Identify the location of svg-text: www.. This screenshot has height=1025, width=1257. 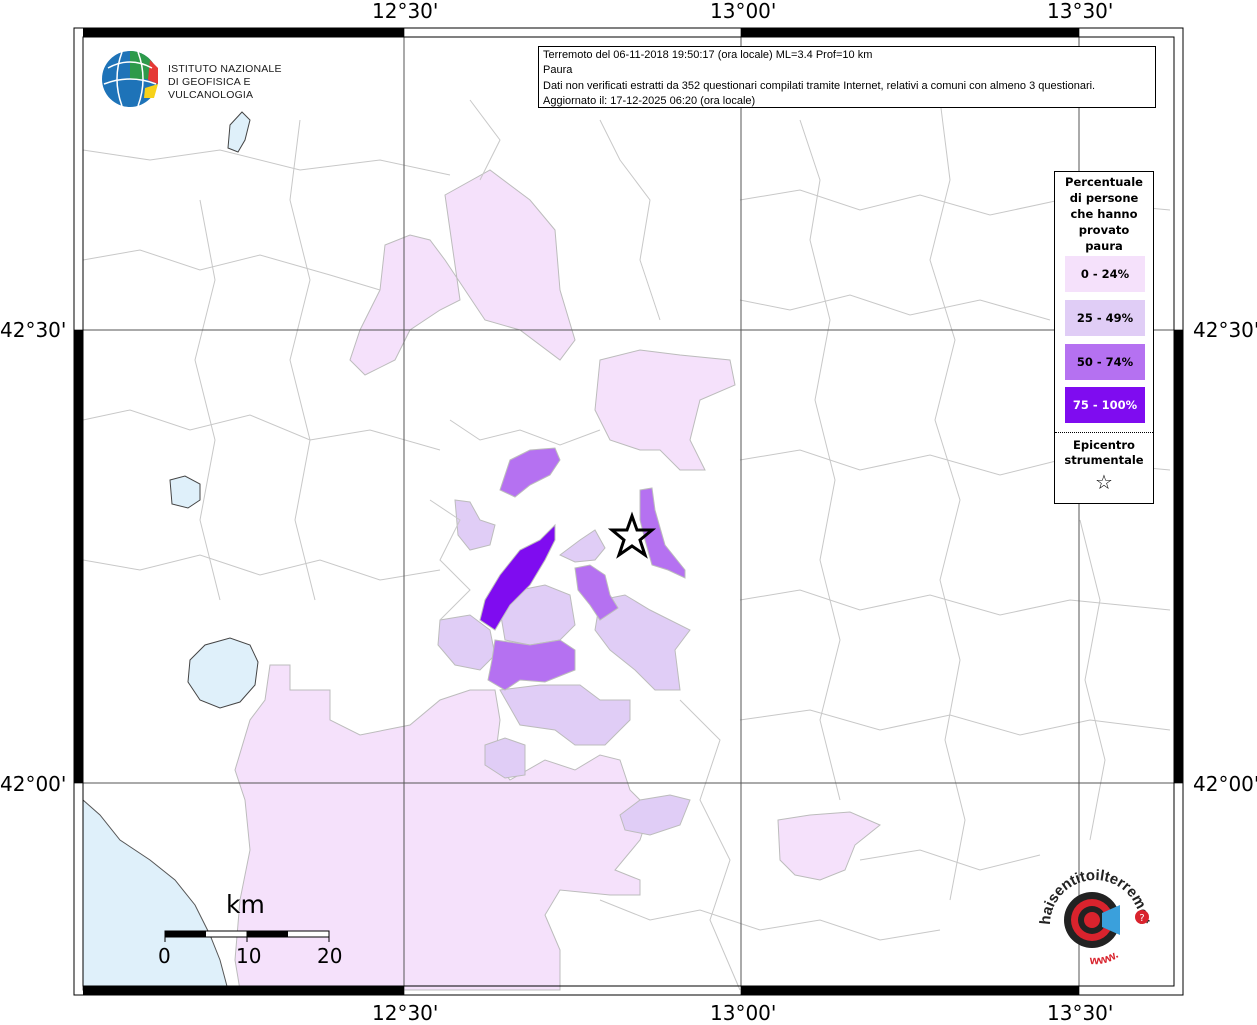
(1105, 957).